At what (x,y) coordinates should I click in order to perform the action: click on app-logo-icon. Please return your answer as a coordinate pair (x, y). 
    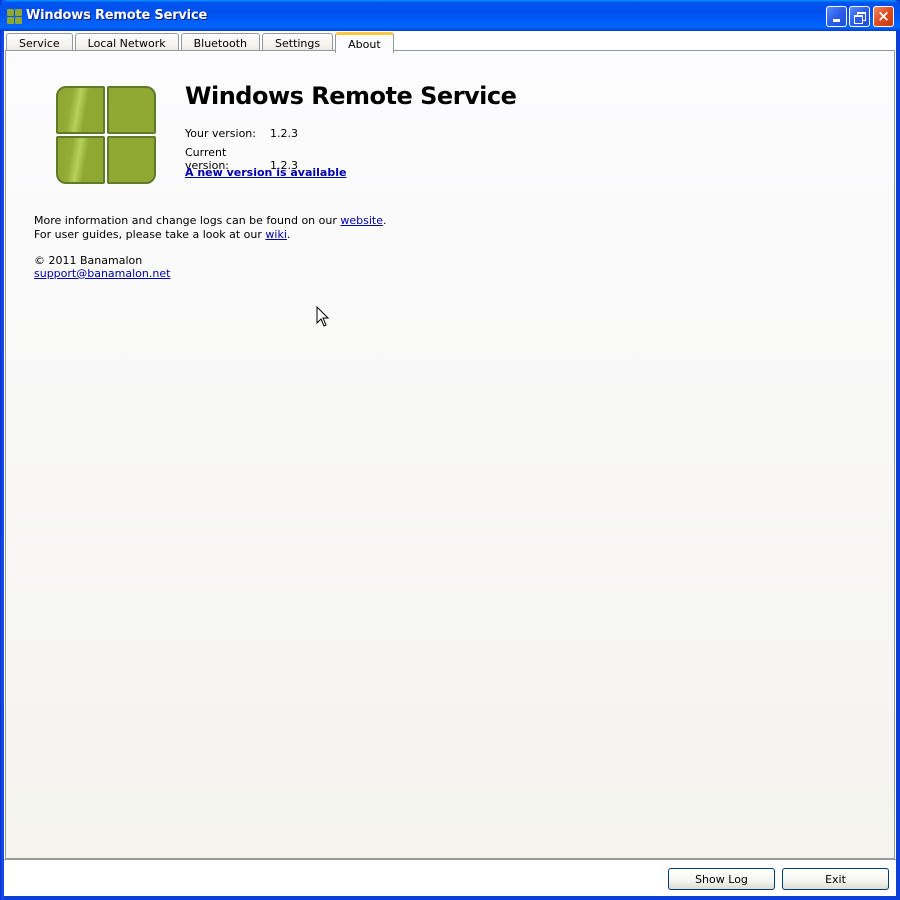
    Looking at the image, I should click on (106, 135).